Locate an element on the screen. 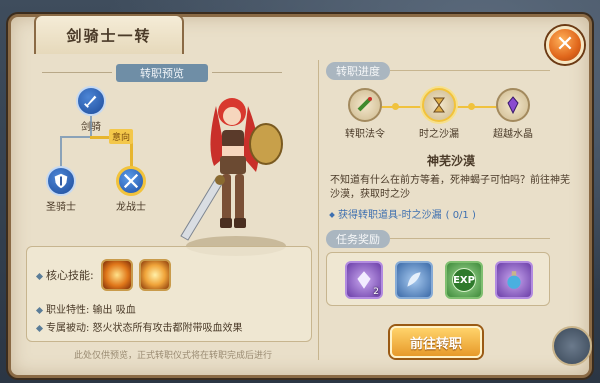 This screenshot has height=383, width=600. progress-item-crystal: 超越水晶 is located at coordinates (513, 114).